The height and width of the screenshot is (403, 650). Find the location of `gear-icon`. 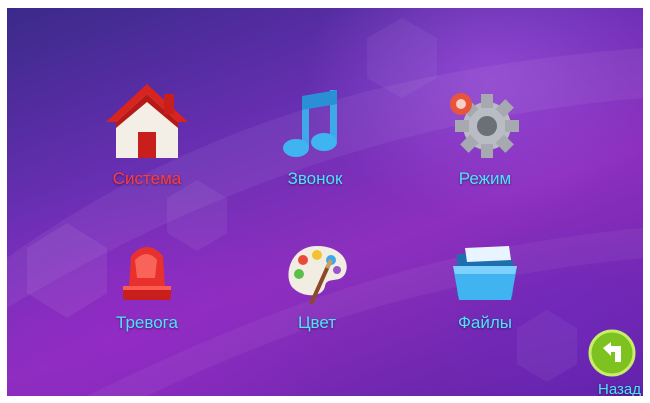

gear-icon is located at coordinates (484, 125).